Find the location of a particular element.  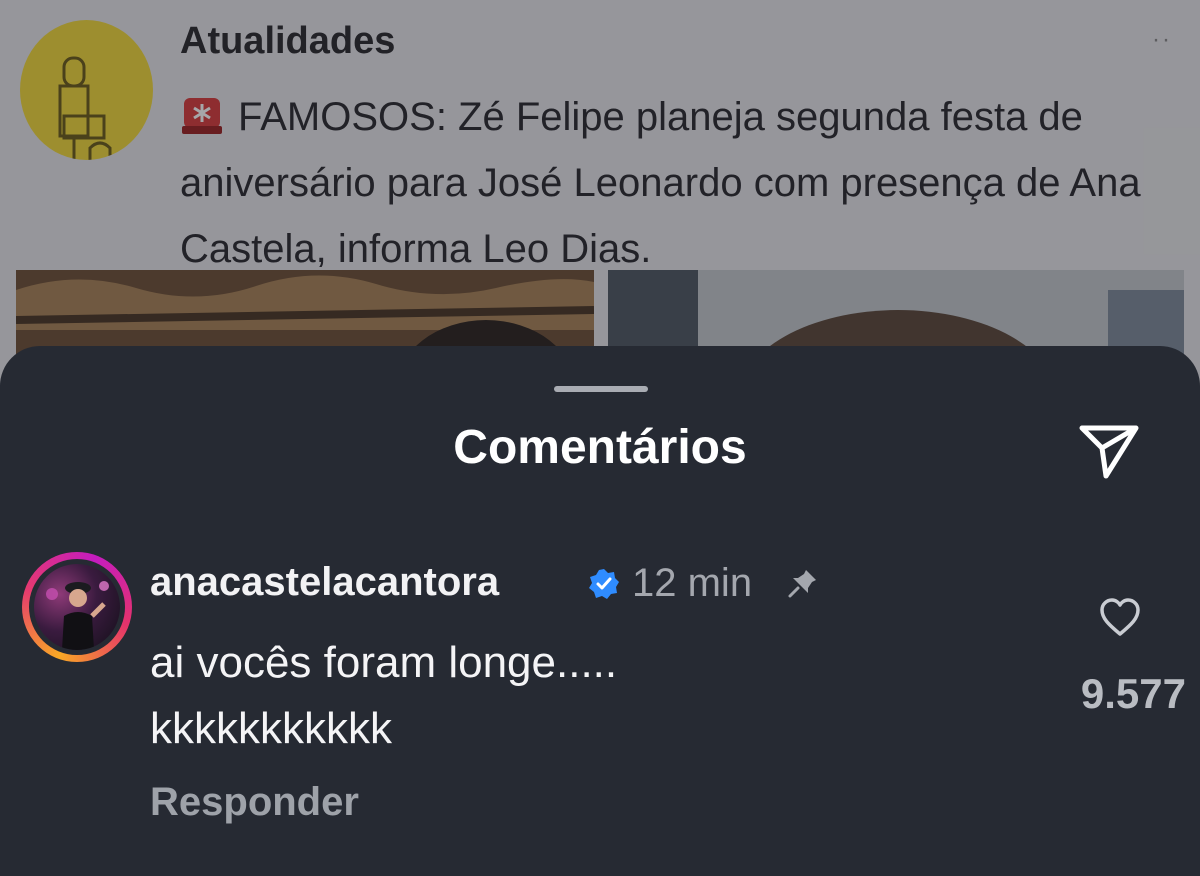

comment-username: anacastelacantora is located at coordinates (324, 582).